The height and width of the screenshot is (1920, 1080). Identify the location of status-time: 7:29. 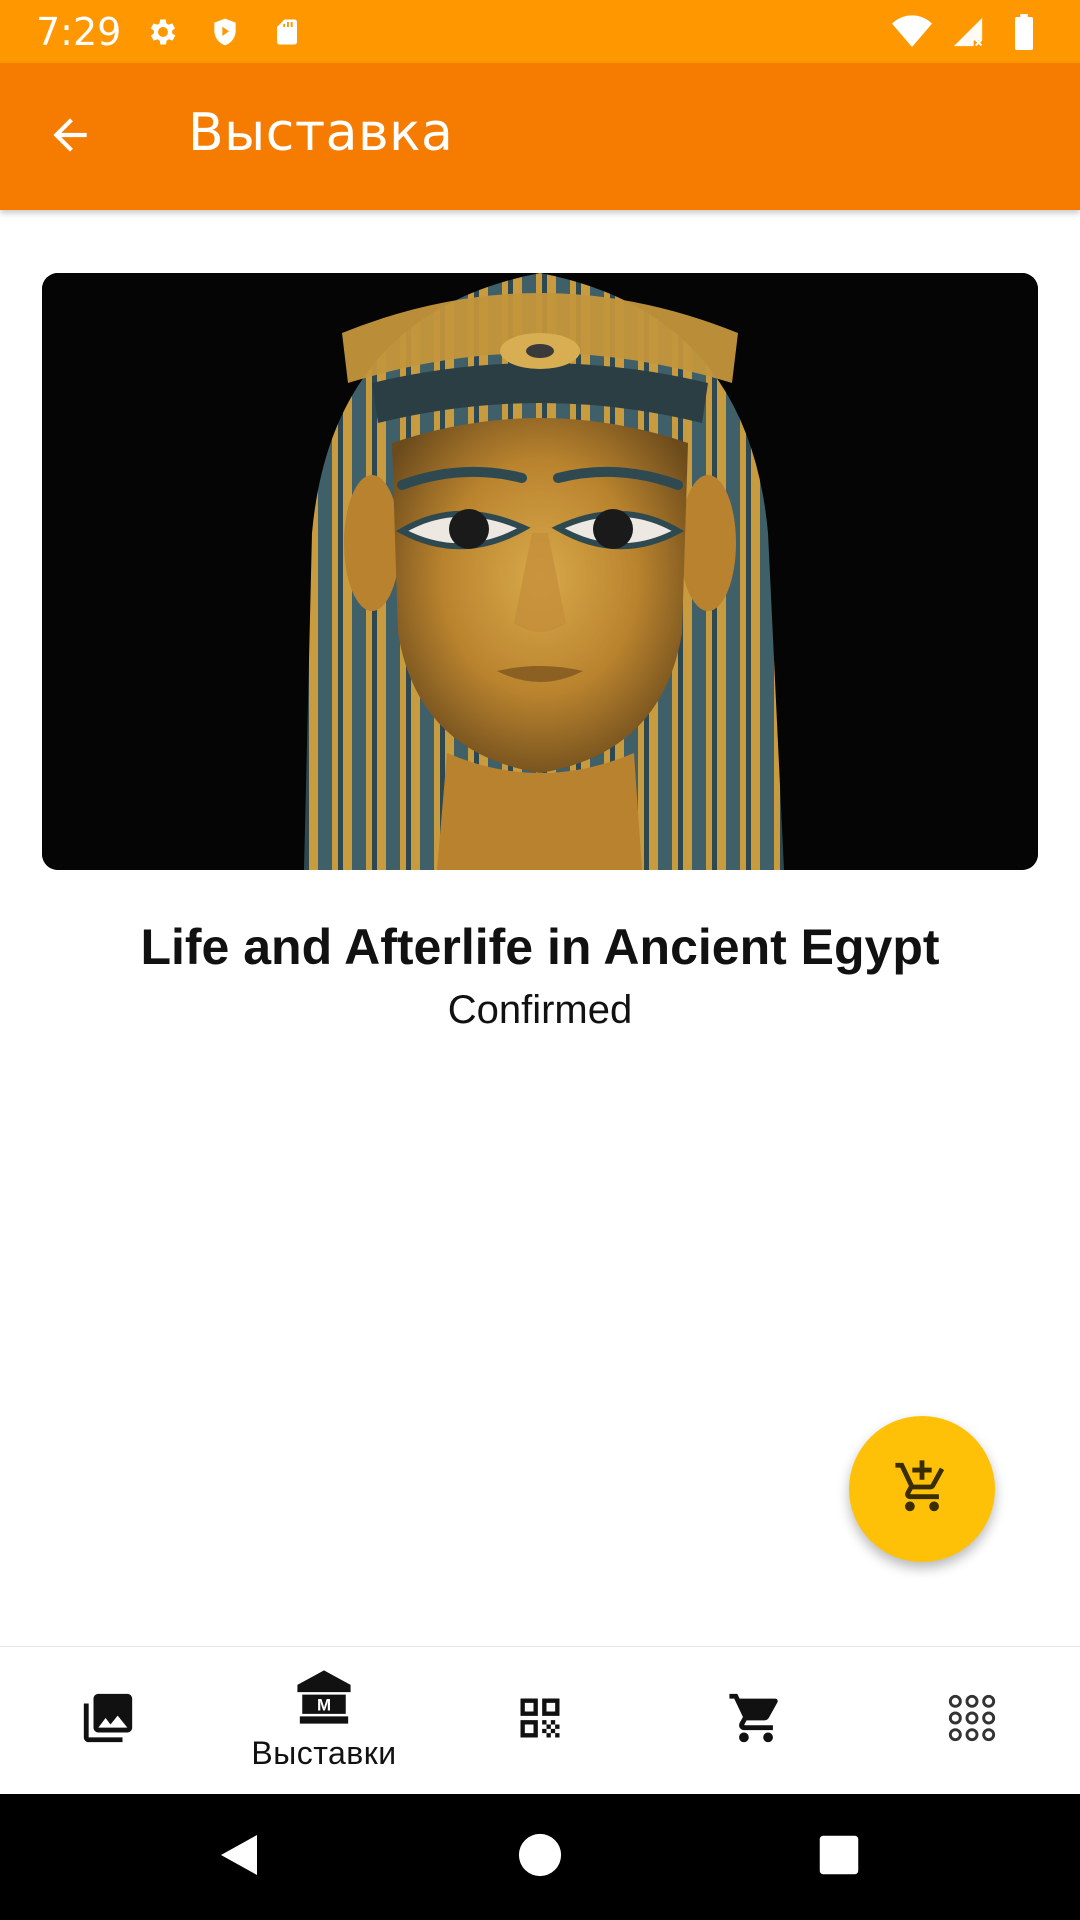
(79, 31).